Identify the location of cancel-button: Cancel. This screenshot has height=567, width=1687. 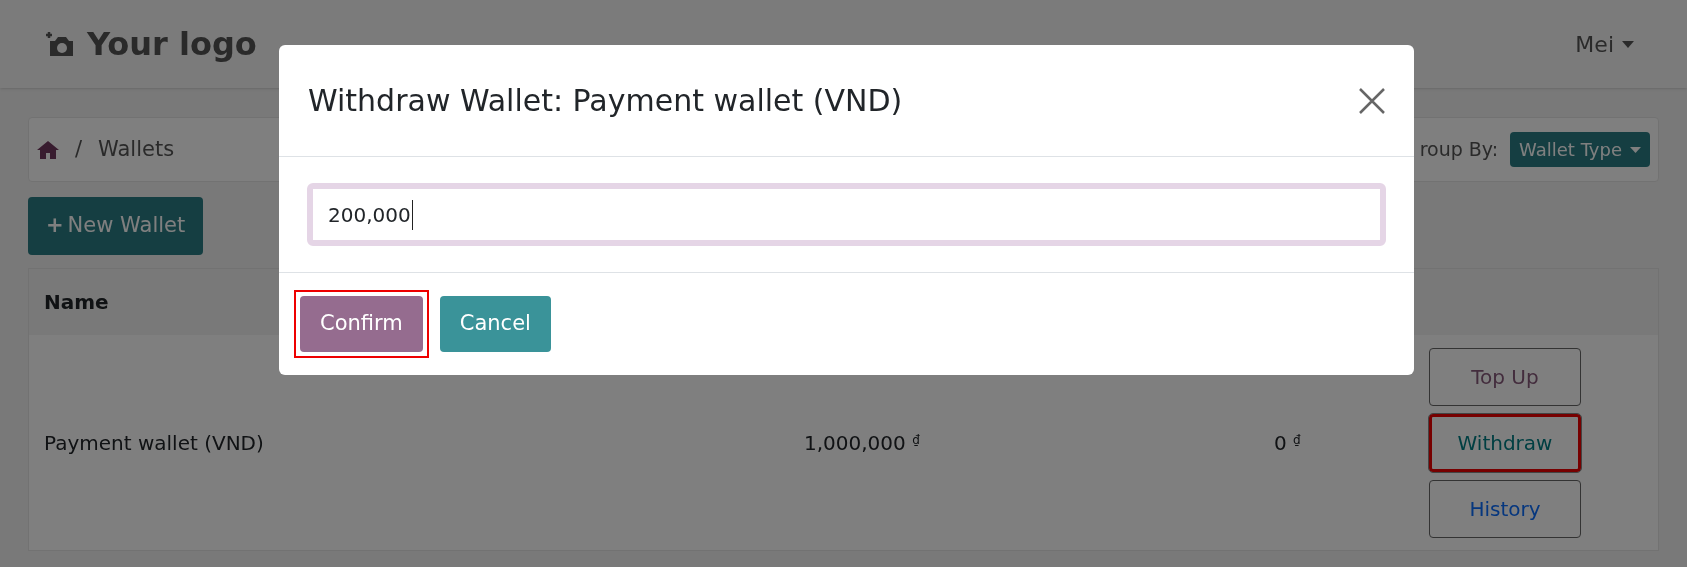
(495, 324).